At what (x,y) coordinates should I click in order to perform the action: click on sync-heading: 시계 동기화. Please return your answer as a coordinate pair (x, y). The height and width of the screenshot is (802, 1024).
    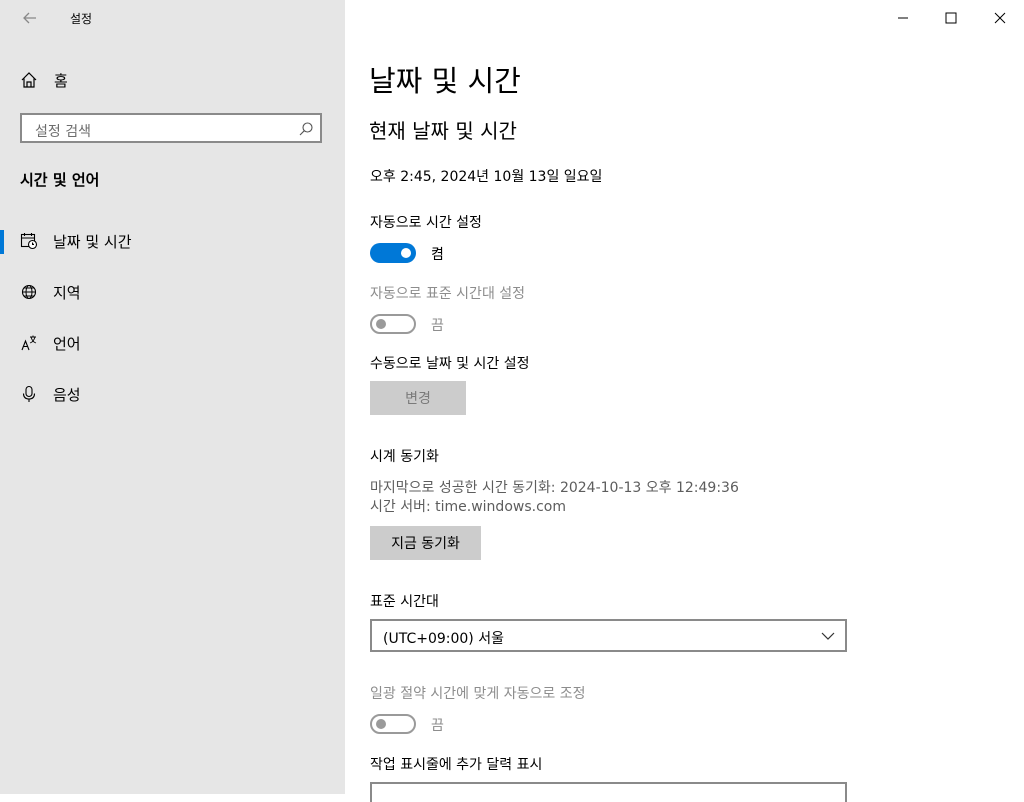
    Looking at the image, I should click on (404, 457).